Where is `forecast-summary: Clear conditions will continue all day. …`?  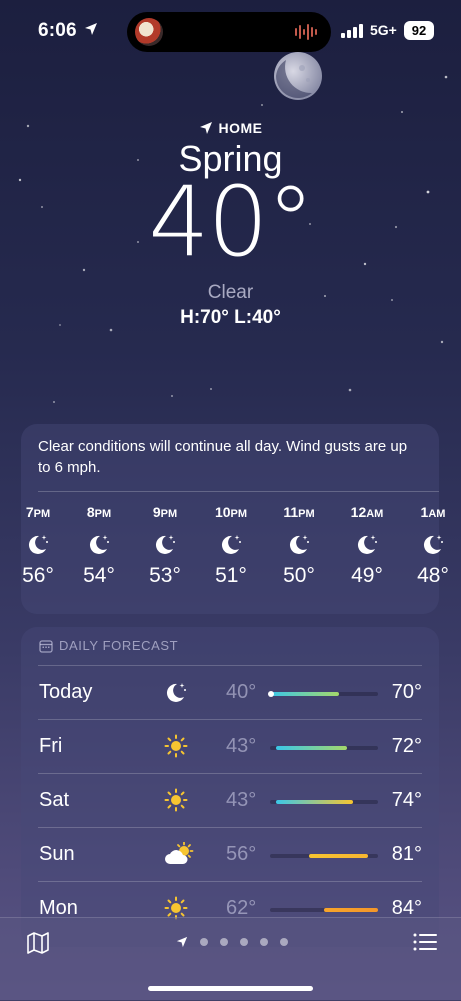
forecast-summary: Clear conditions will continue all day. … is located at coordinates (223, 457).